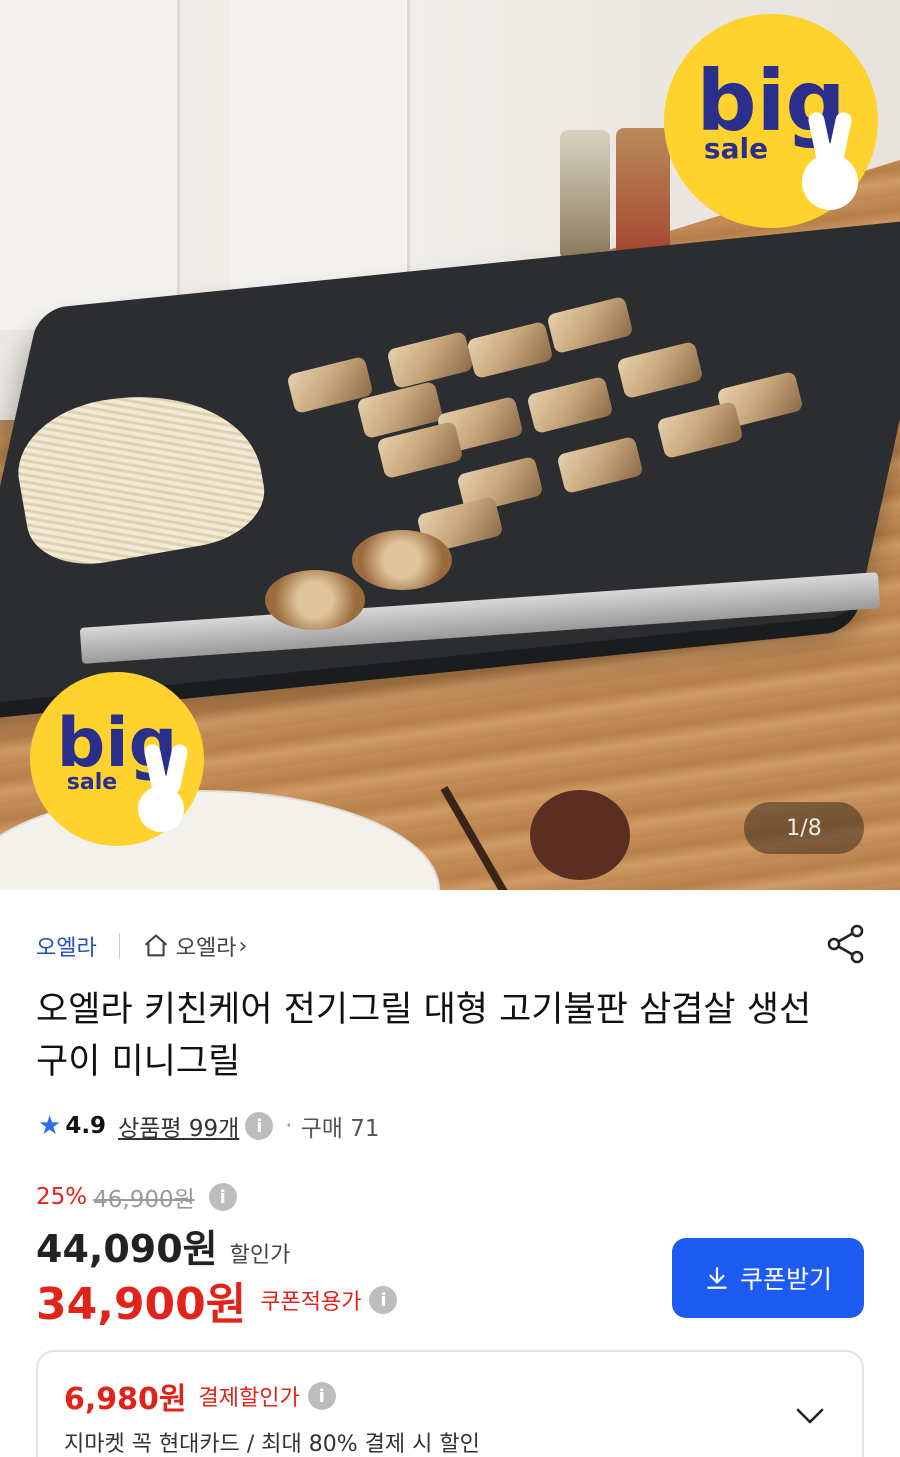  What do you see at coordinates (66, 946) in the screenshot?
I see `store-link: 오엘라` at bounding box center [66, 946].